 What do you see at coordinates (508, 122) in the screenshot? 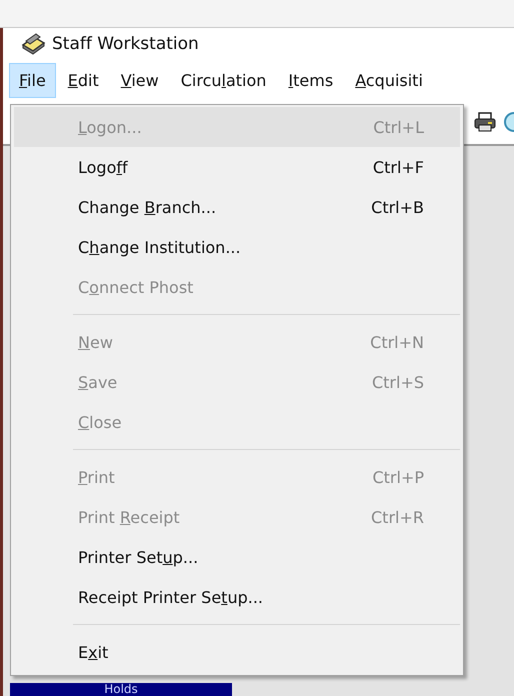
I see `globe-icon` at bounding box center [508, 122].